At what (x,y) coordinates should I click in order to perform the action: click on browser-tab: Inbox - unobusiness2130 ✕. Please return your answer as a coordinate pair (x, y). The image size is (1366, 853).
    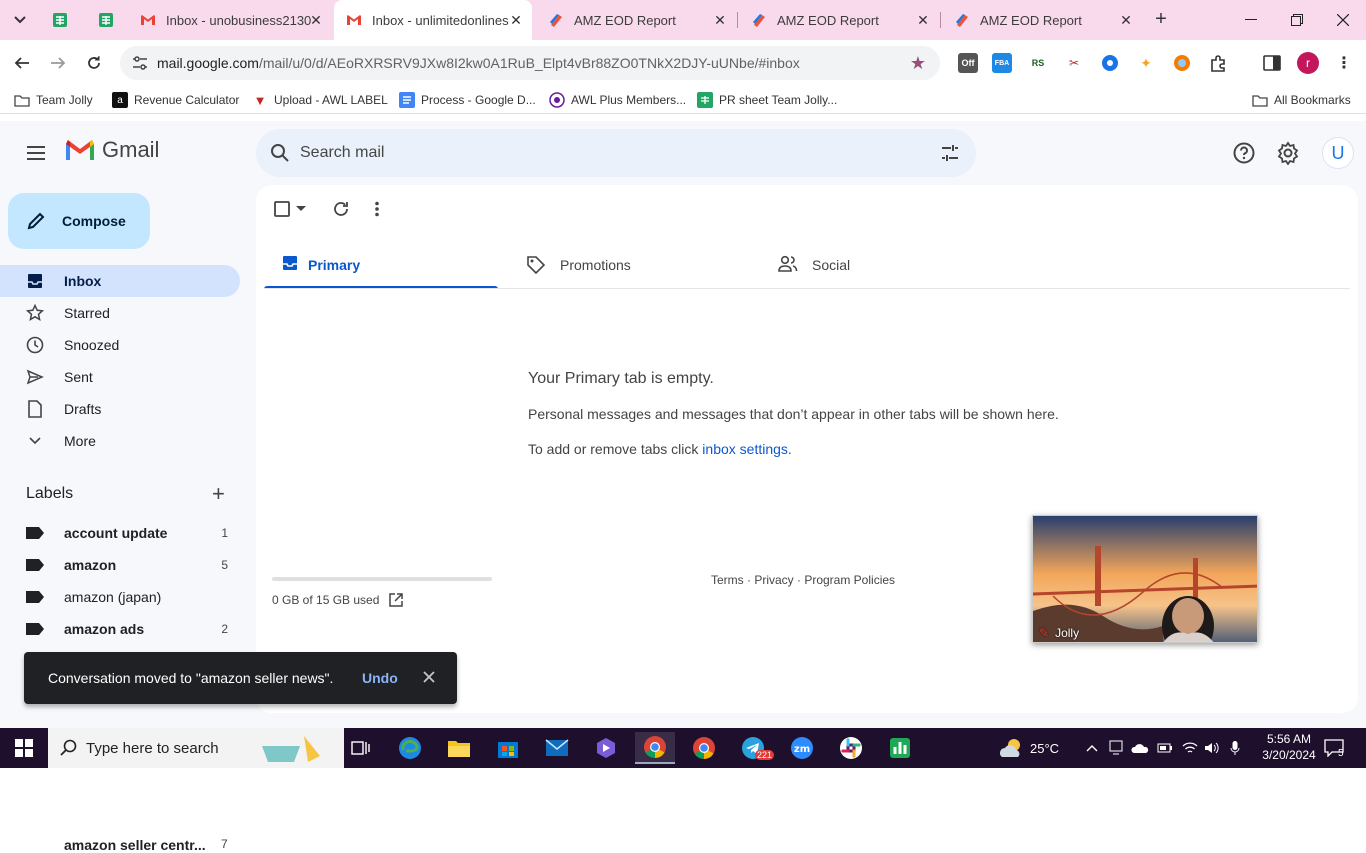
    Looking at the image, I should click on (230, 20).